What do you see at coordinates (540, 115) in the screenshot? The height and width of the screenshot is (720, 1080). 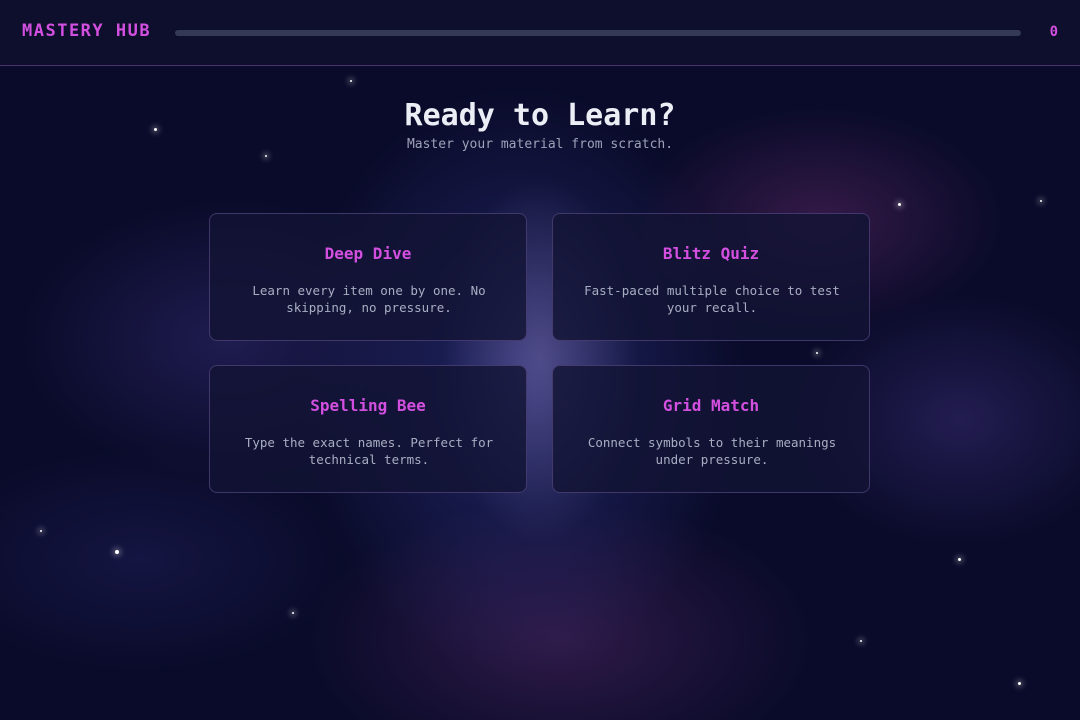 I see `page-title: Ready to Learn?` at bounding box center [540, 115].